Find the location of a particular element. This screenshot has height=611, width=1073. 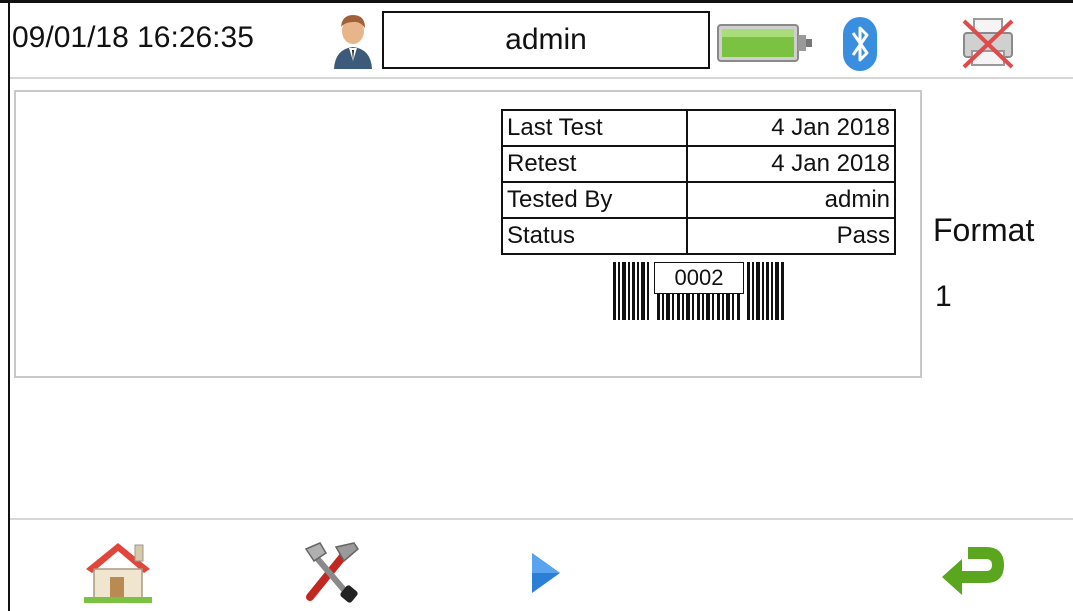

username-field: admin is located at coordinates (546, 40).